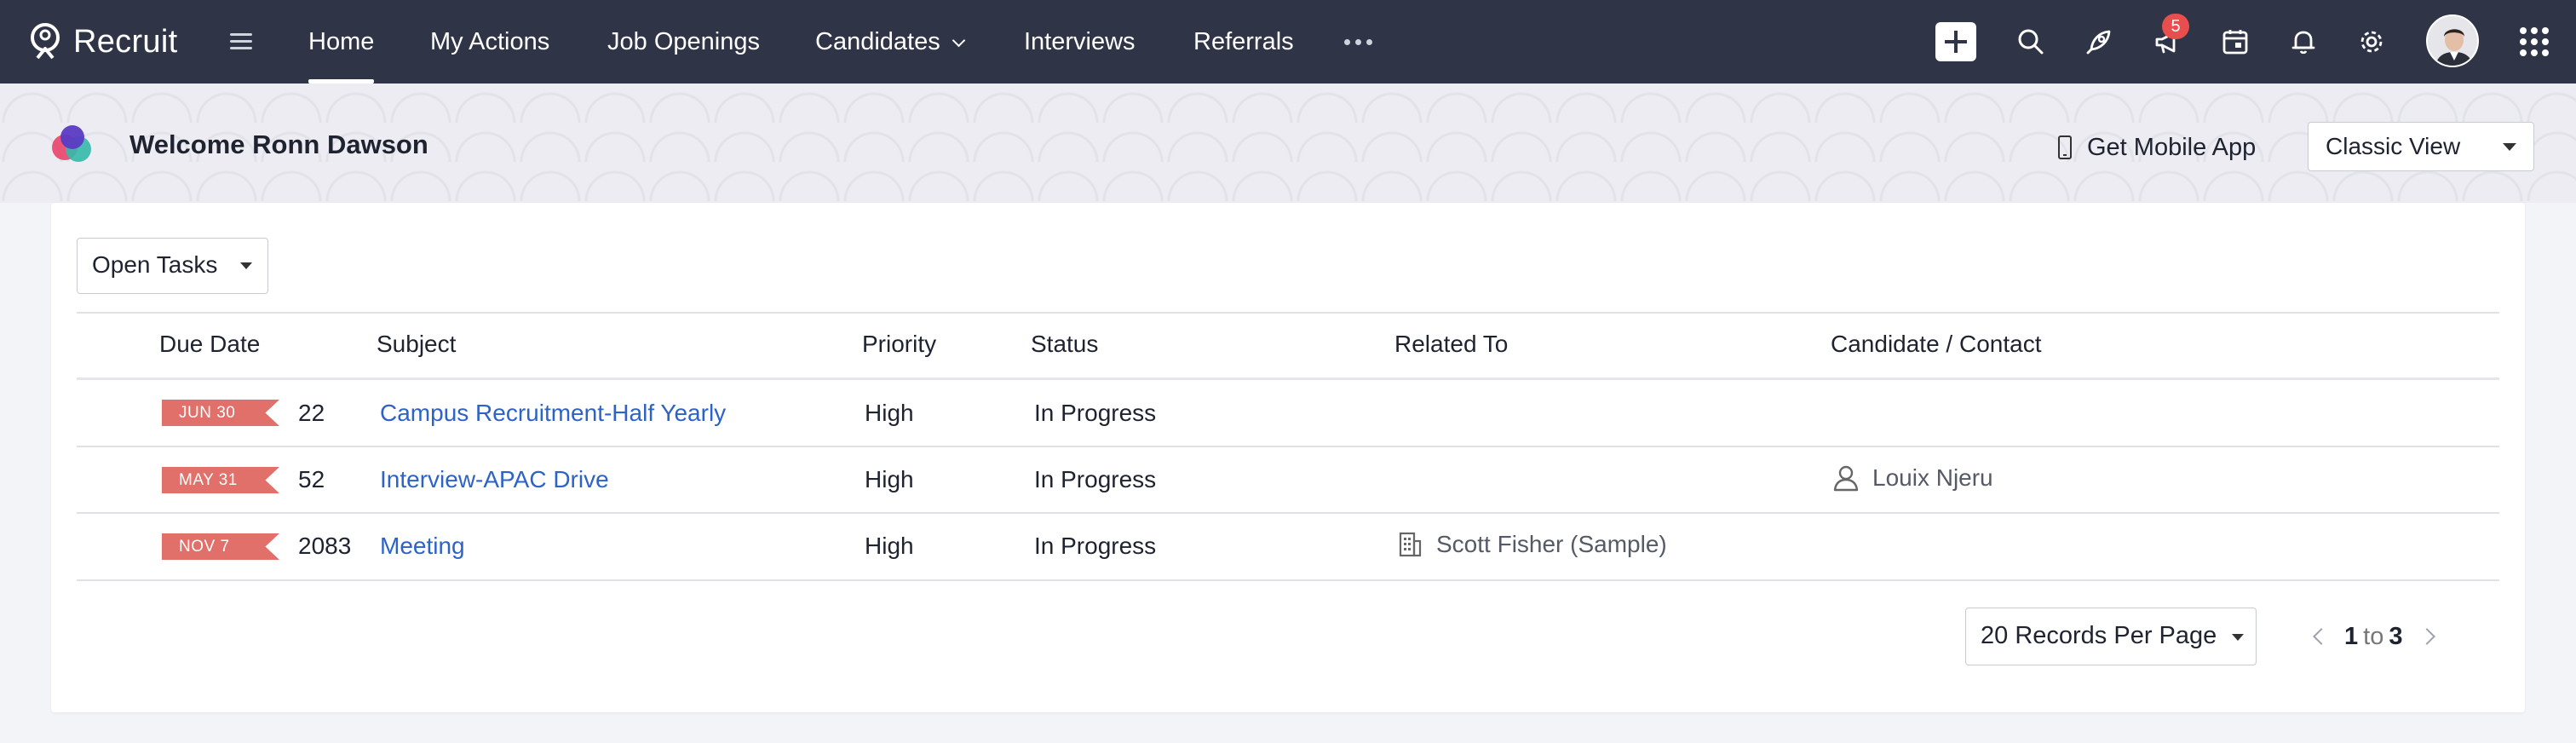 This screenshot has width=2576, height=743. Describe the element at coordinates (312, 479) in the screenshot. I see `days-count: 52` at that location.